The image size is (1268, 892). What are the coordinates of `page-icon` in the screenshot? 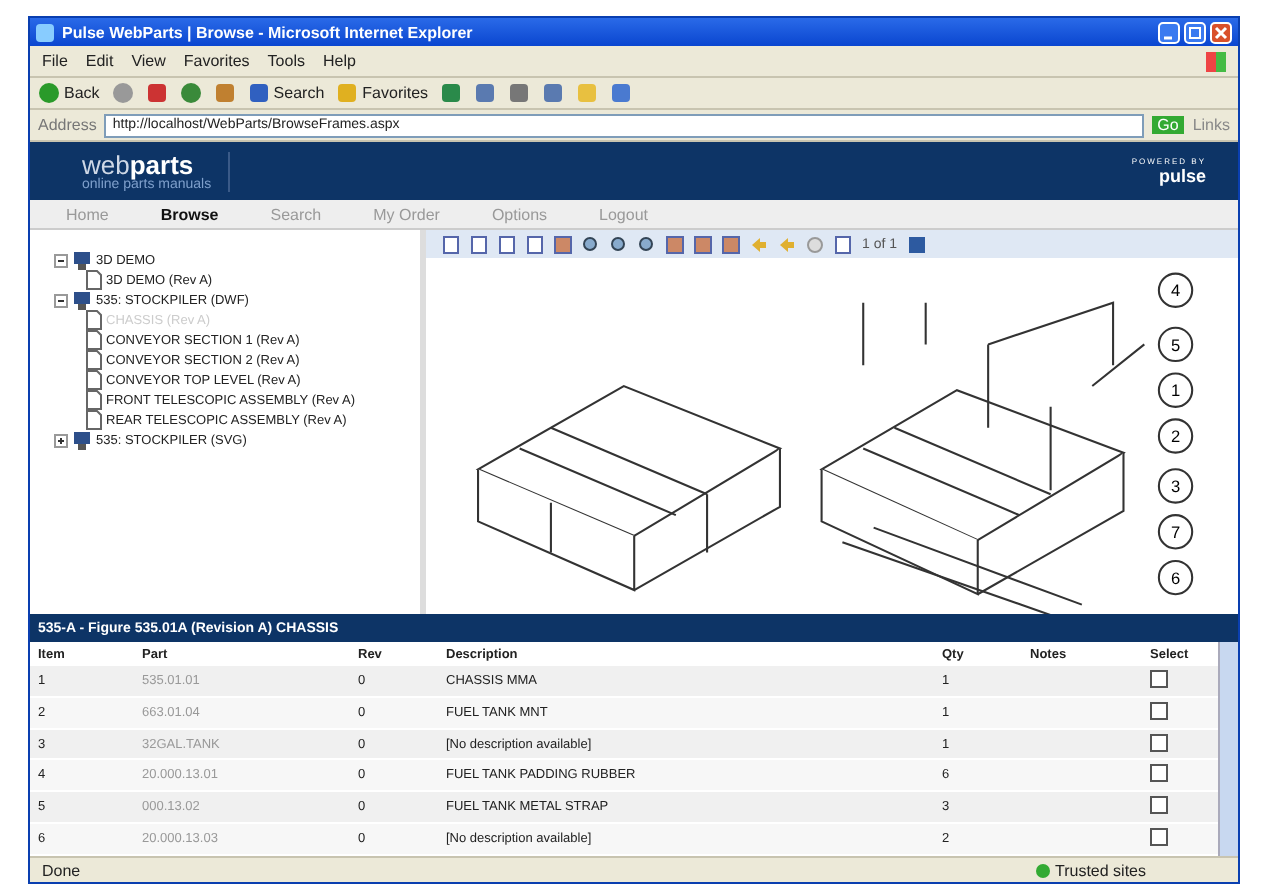 It's located at (843, 244).